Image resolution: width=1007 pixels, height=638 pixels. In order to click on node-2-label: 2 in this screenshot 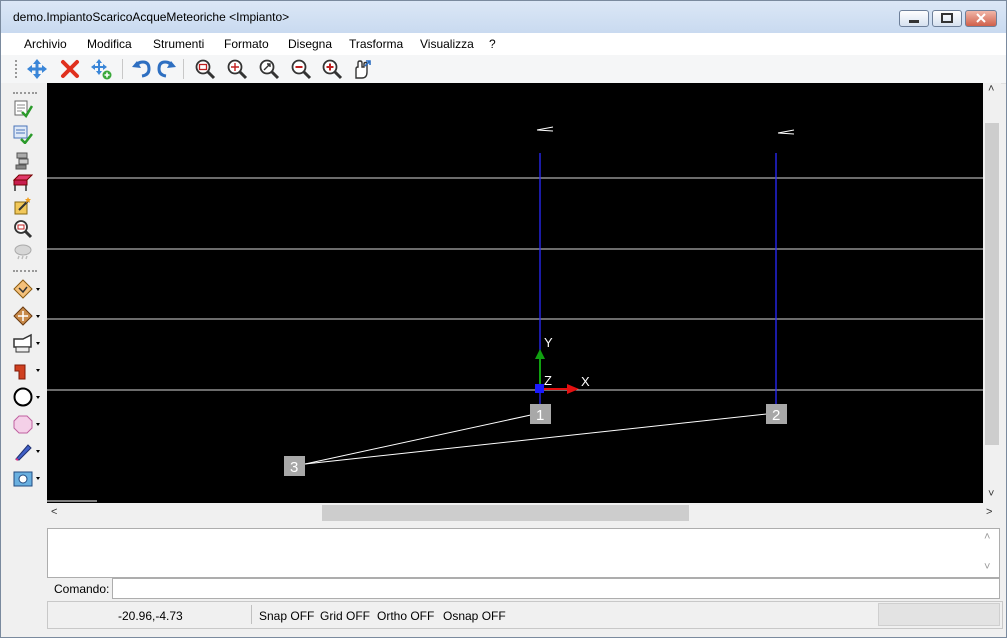, I will do `click(776, 415)`.